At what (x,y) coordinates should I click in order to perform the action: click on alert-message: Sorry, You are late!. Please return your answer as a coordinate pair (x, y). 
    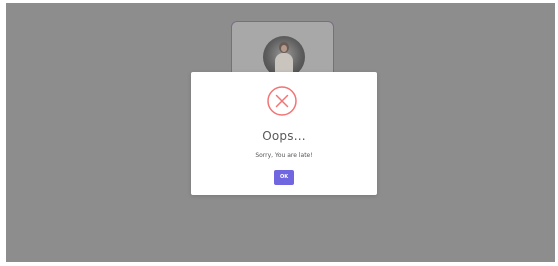
    Looking at the image, I should click on (284, 155).